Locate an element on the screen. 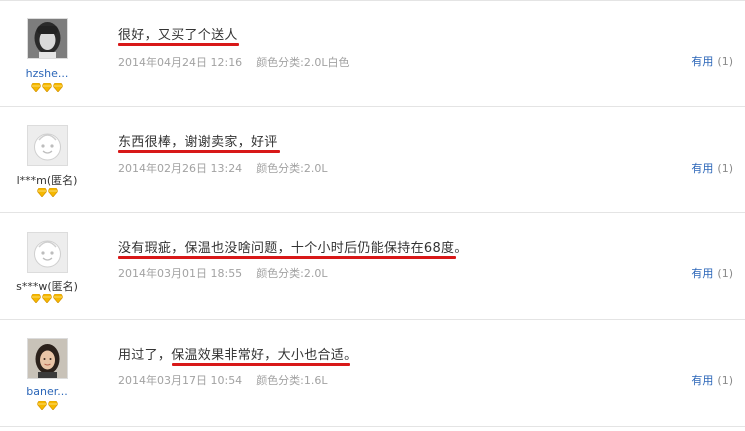 The height and width of the screenshot is (431, 745). review-date: 2014年02月26日 13:24 is located at coordinates (180, 168).